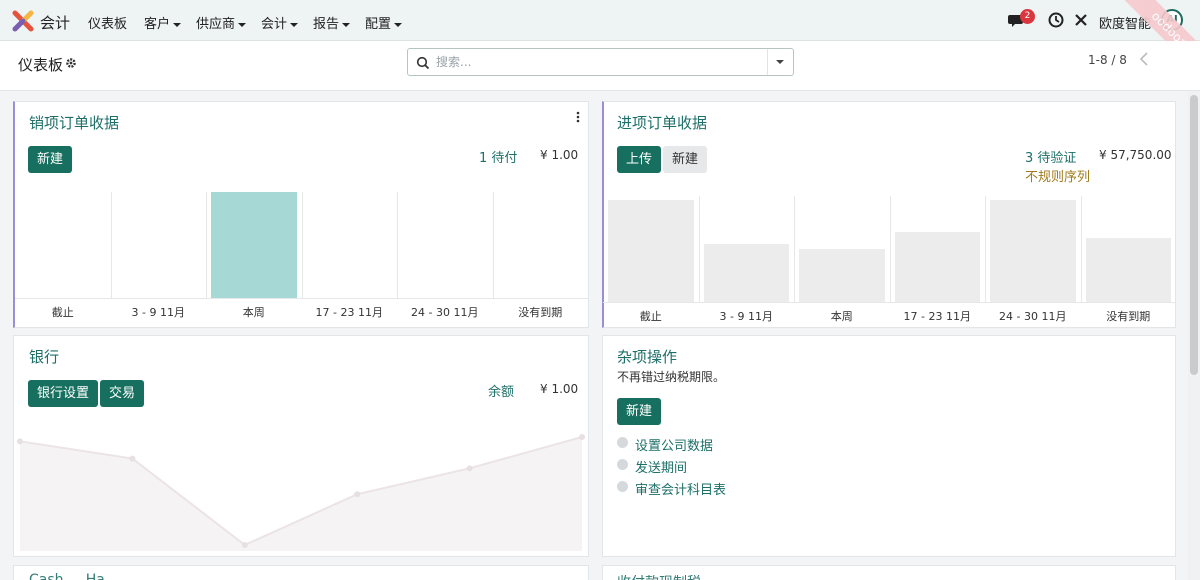  I want to click on page-scrollbar, so click(1194, 335).